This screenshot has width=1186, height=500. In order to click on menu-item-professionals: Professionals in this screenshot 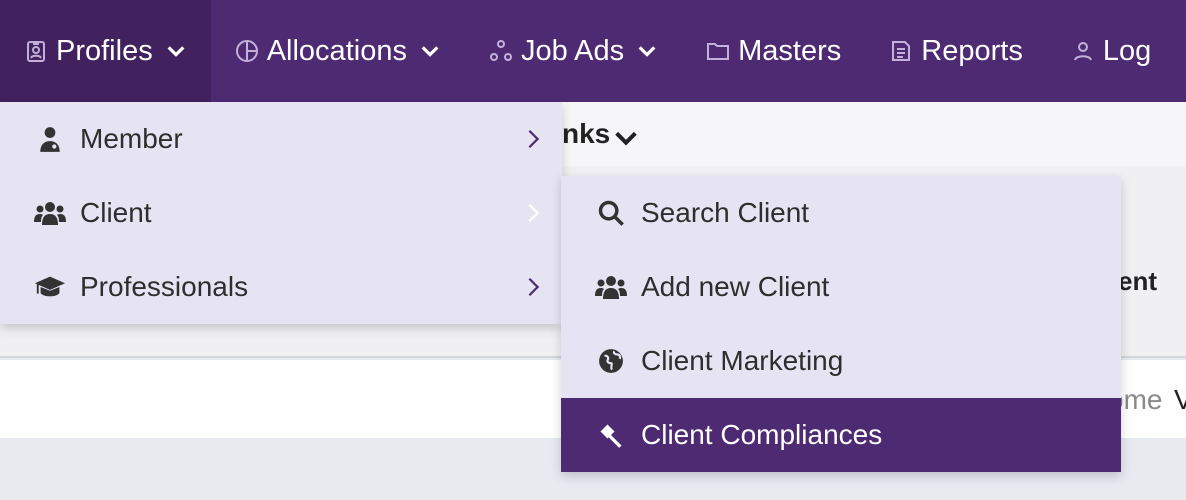, I will do `click(281, 287)`.